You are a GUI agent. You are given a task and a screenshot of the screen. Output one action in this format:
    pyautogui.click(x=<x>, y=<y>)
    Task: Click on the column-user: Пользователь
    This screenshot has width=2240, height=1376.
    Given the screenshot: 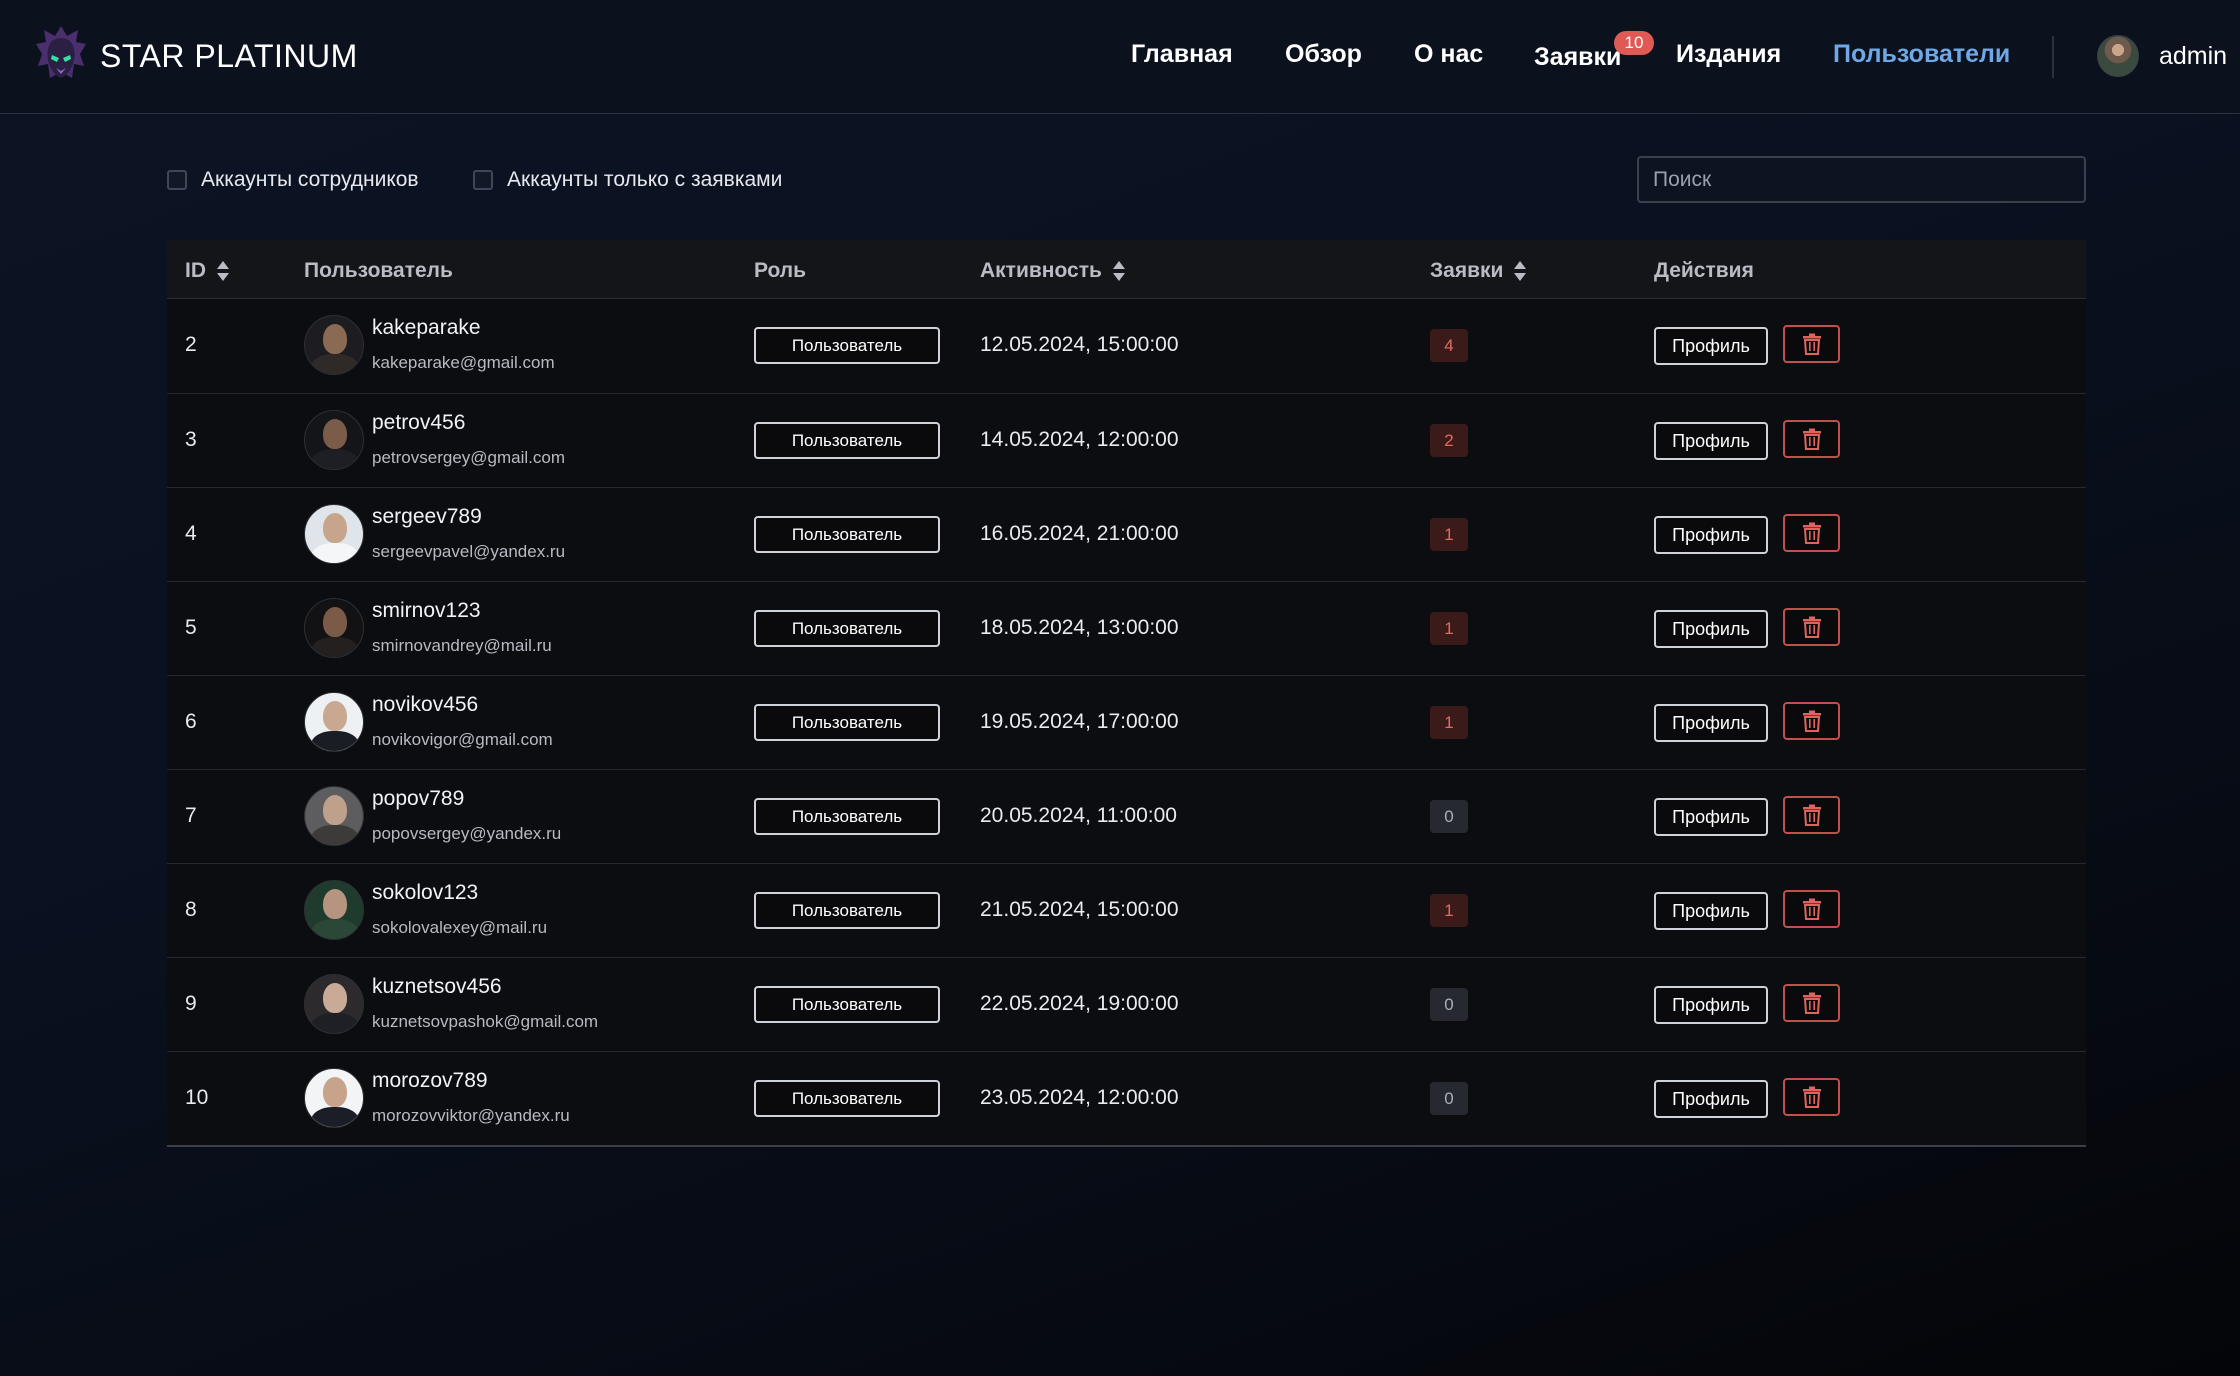 What is the action you would take?
    pyautogui.click(x=378, y=271)
    